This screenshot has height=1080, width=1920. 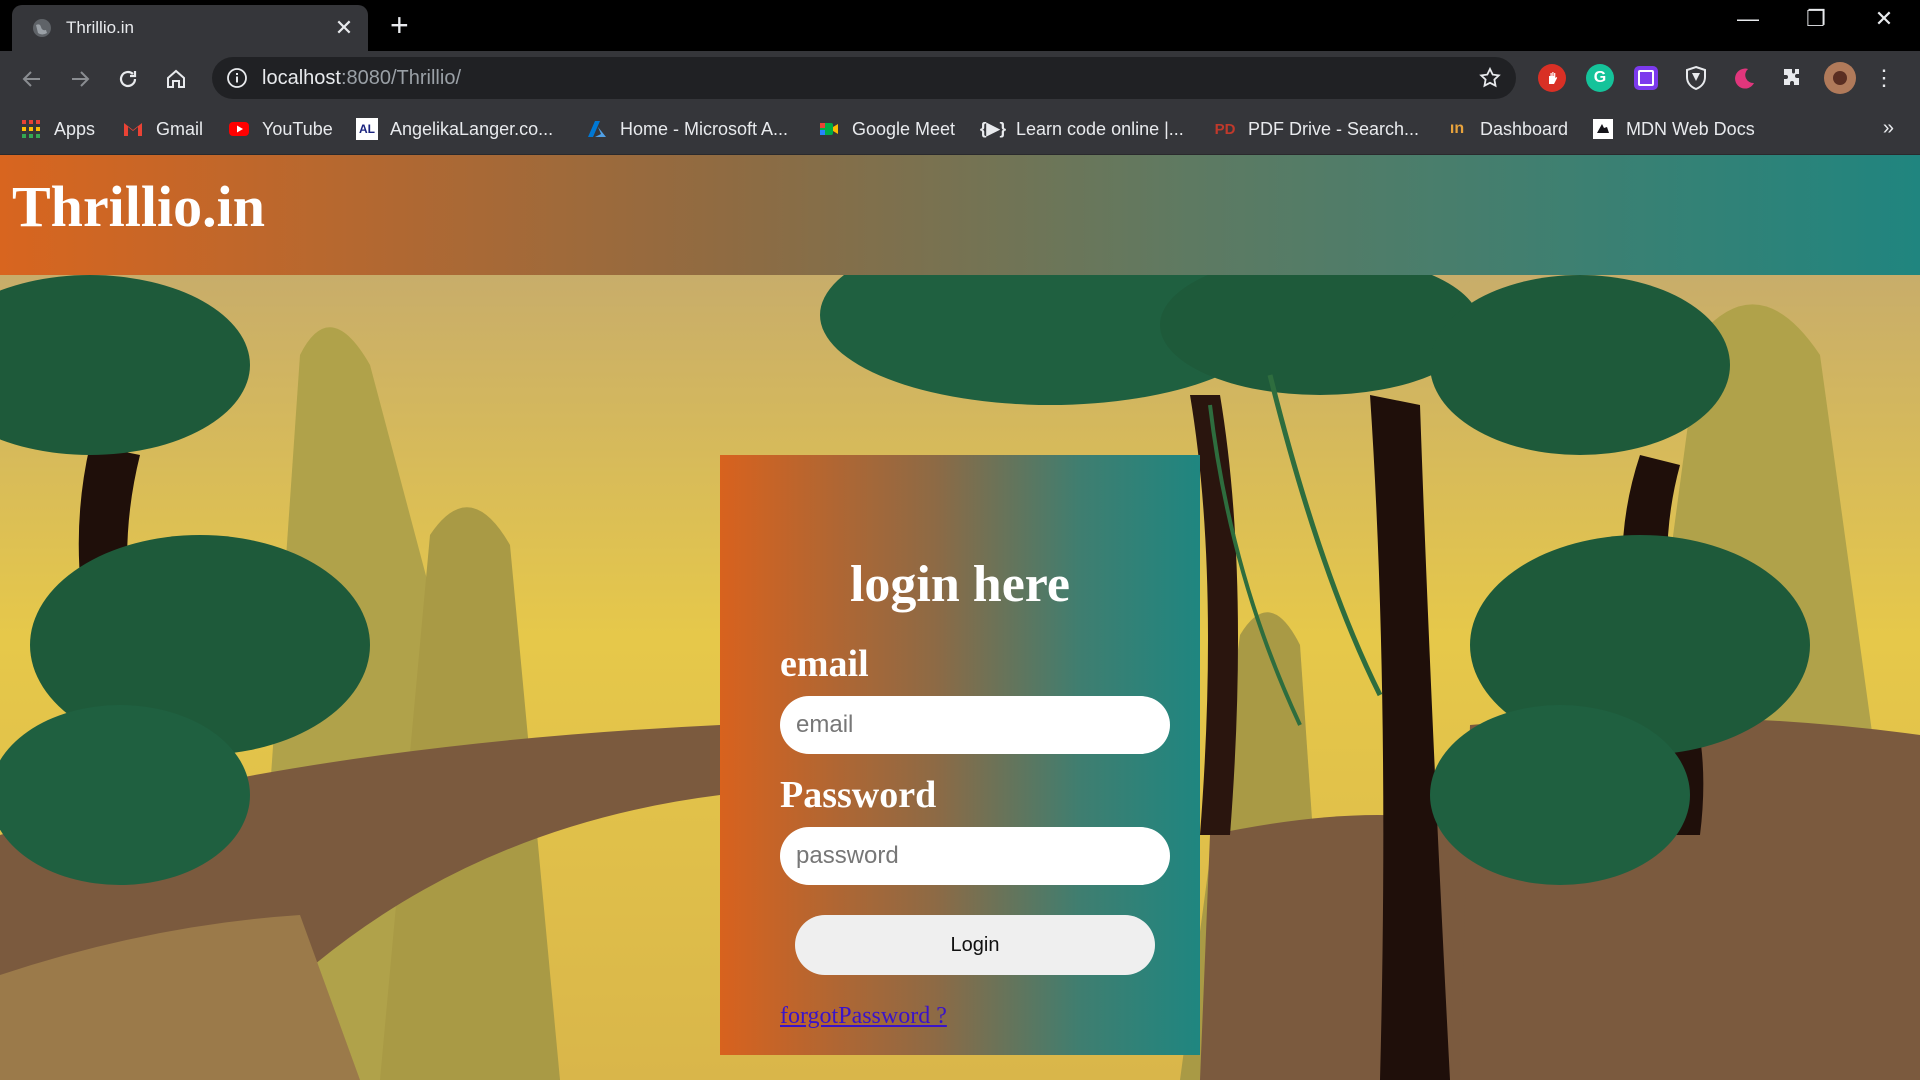 I want to click on forgot-password-link: forgotPassword ?, so click(x=863, y=1016).